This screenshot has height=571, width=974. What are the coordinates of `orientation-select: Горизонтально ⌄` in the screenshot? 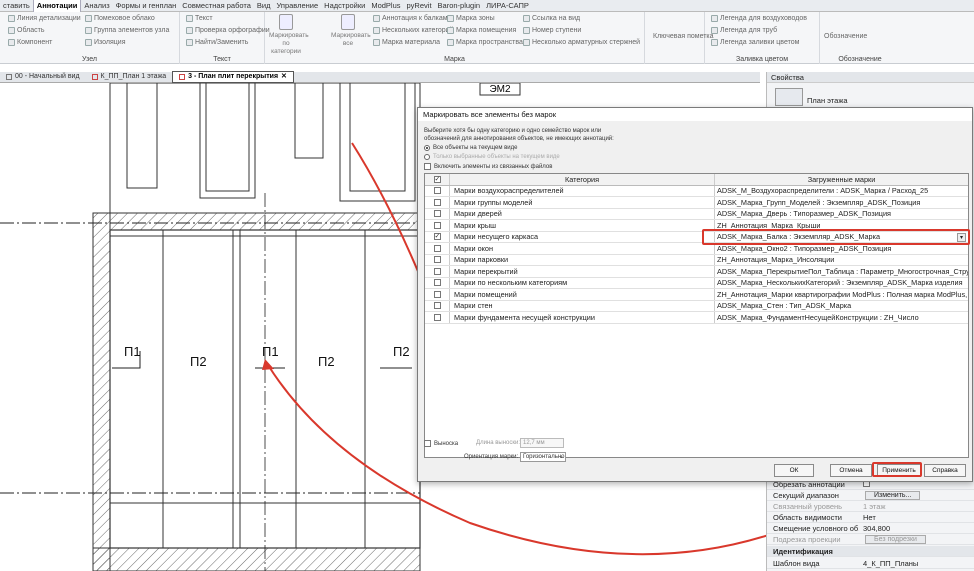 It's located at (543, 457).